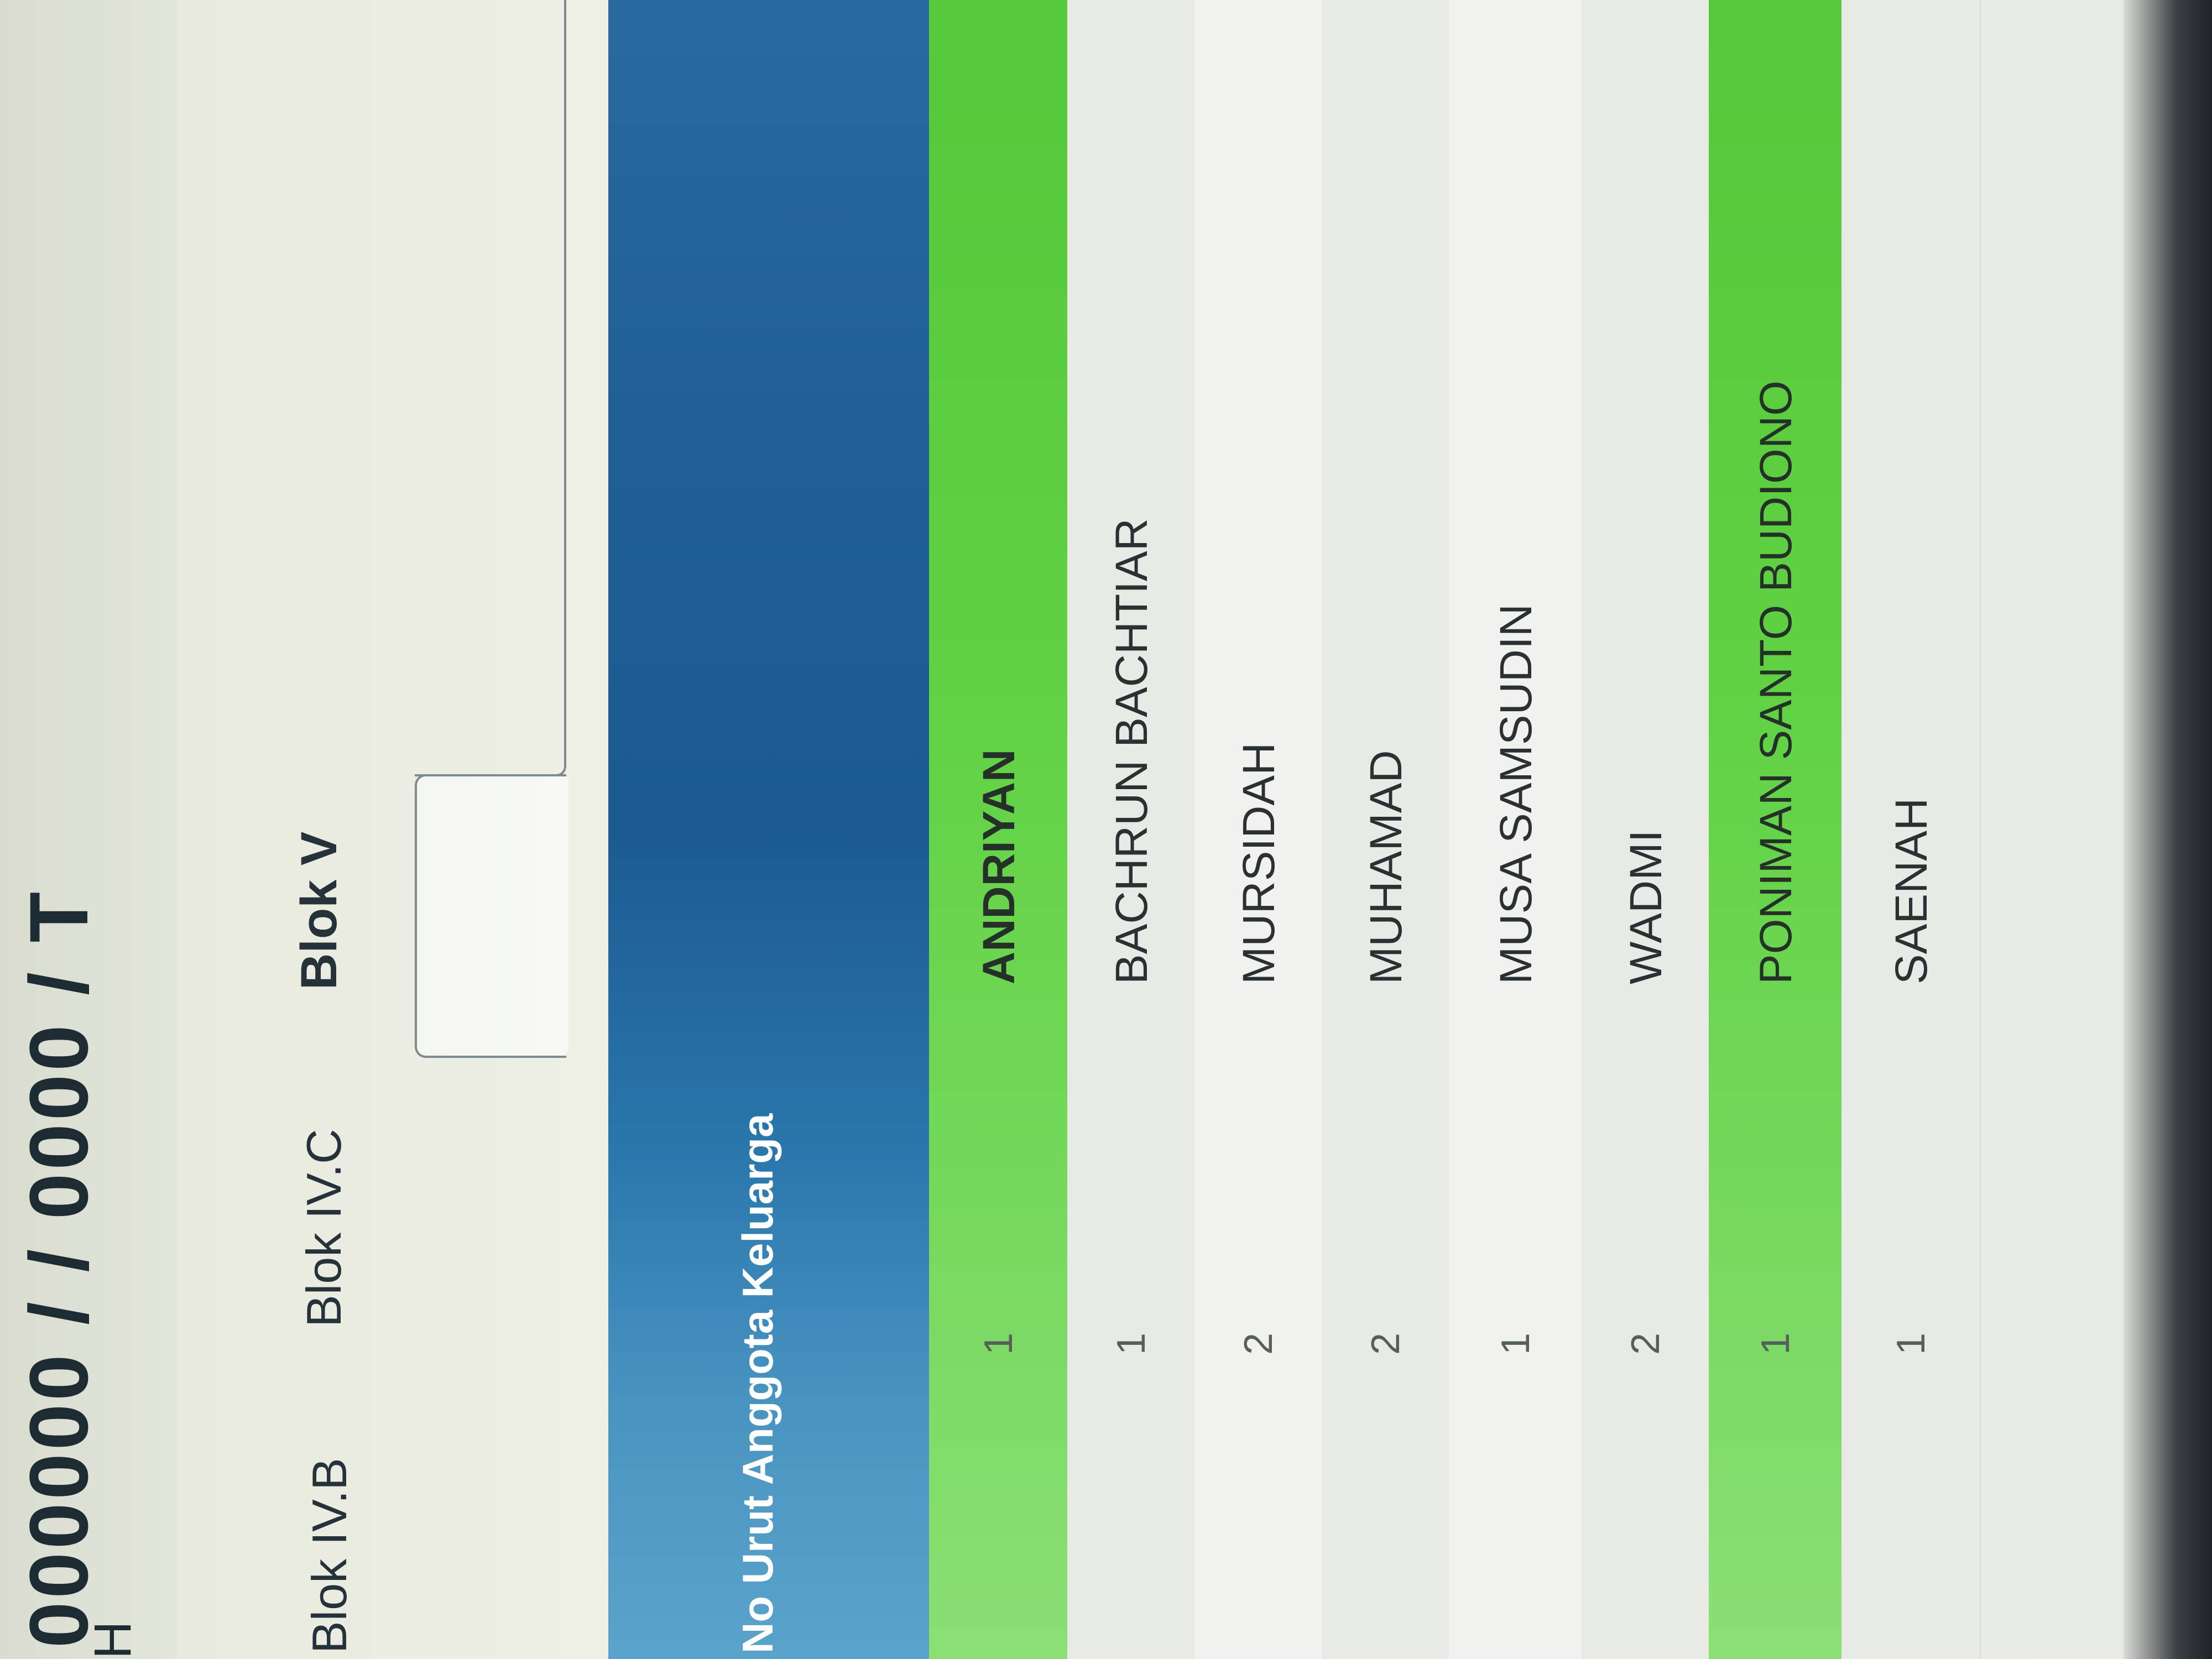 The width and height of the screenshot is (2212, 1659). What do you see at coordinates (330, 1556) in the screenshot?
I see `tab-blok-iv-b: Blok IV.B` at bounding box center [330, 1556].